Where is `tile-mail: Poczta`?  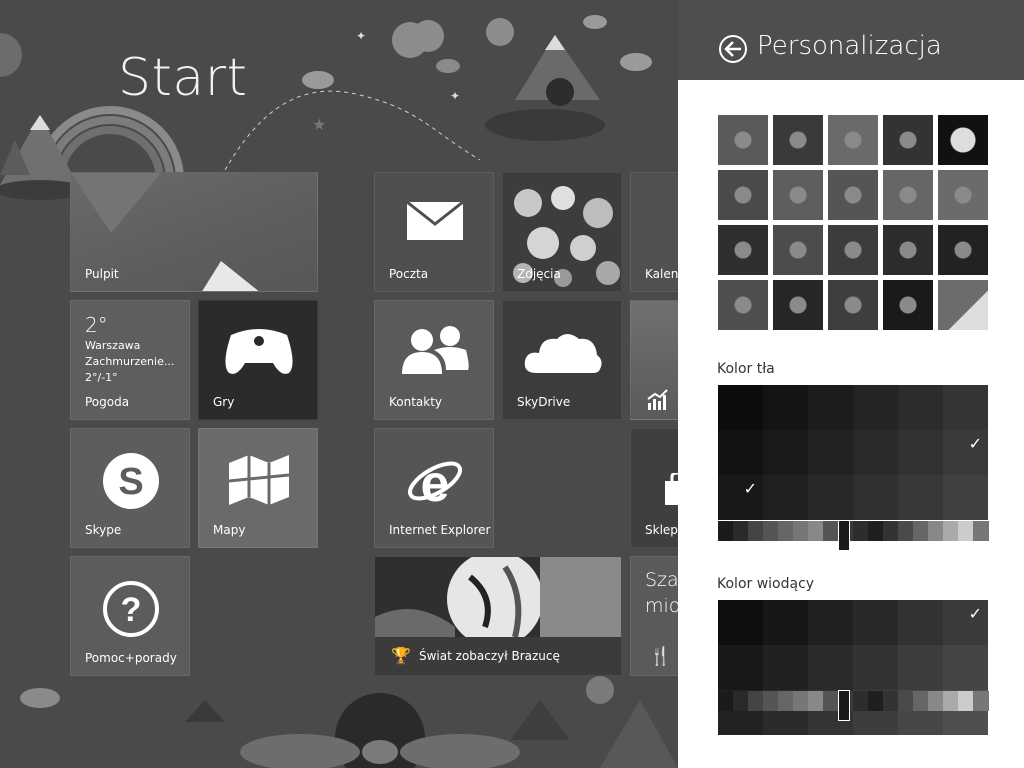
tile-mail: Poczta is located at coordinates (434, 232).